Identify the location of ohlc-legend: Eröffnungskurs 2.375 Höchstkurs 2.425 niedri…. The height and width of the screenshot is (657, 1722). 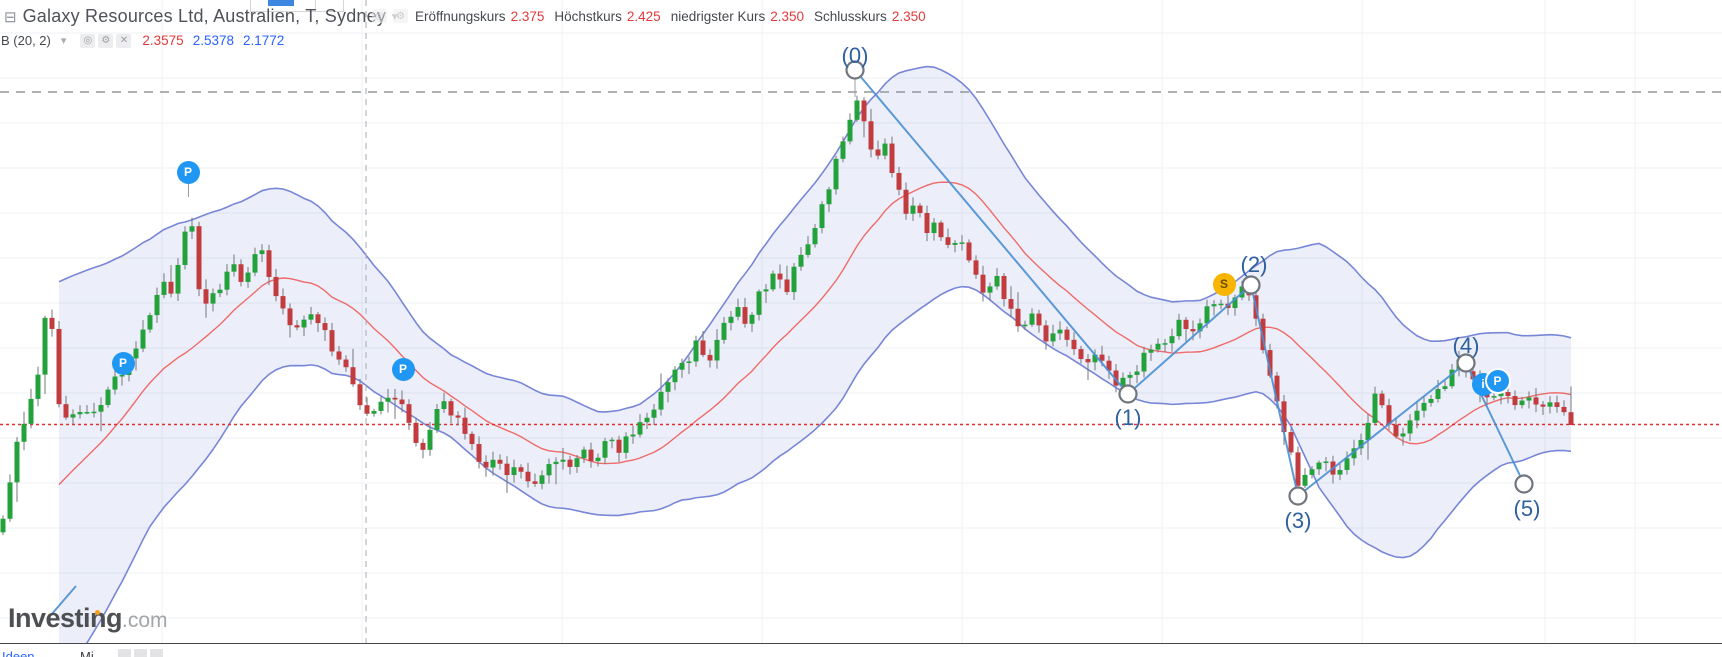
(675, 16).